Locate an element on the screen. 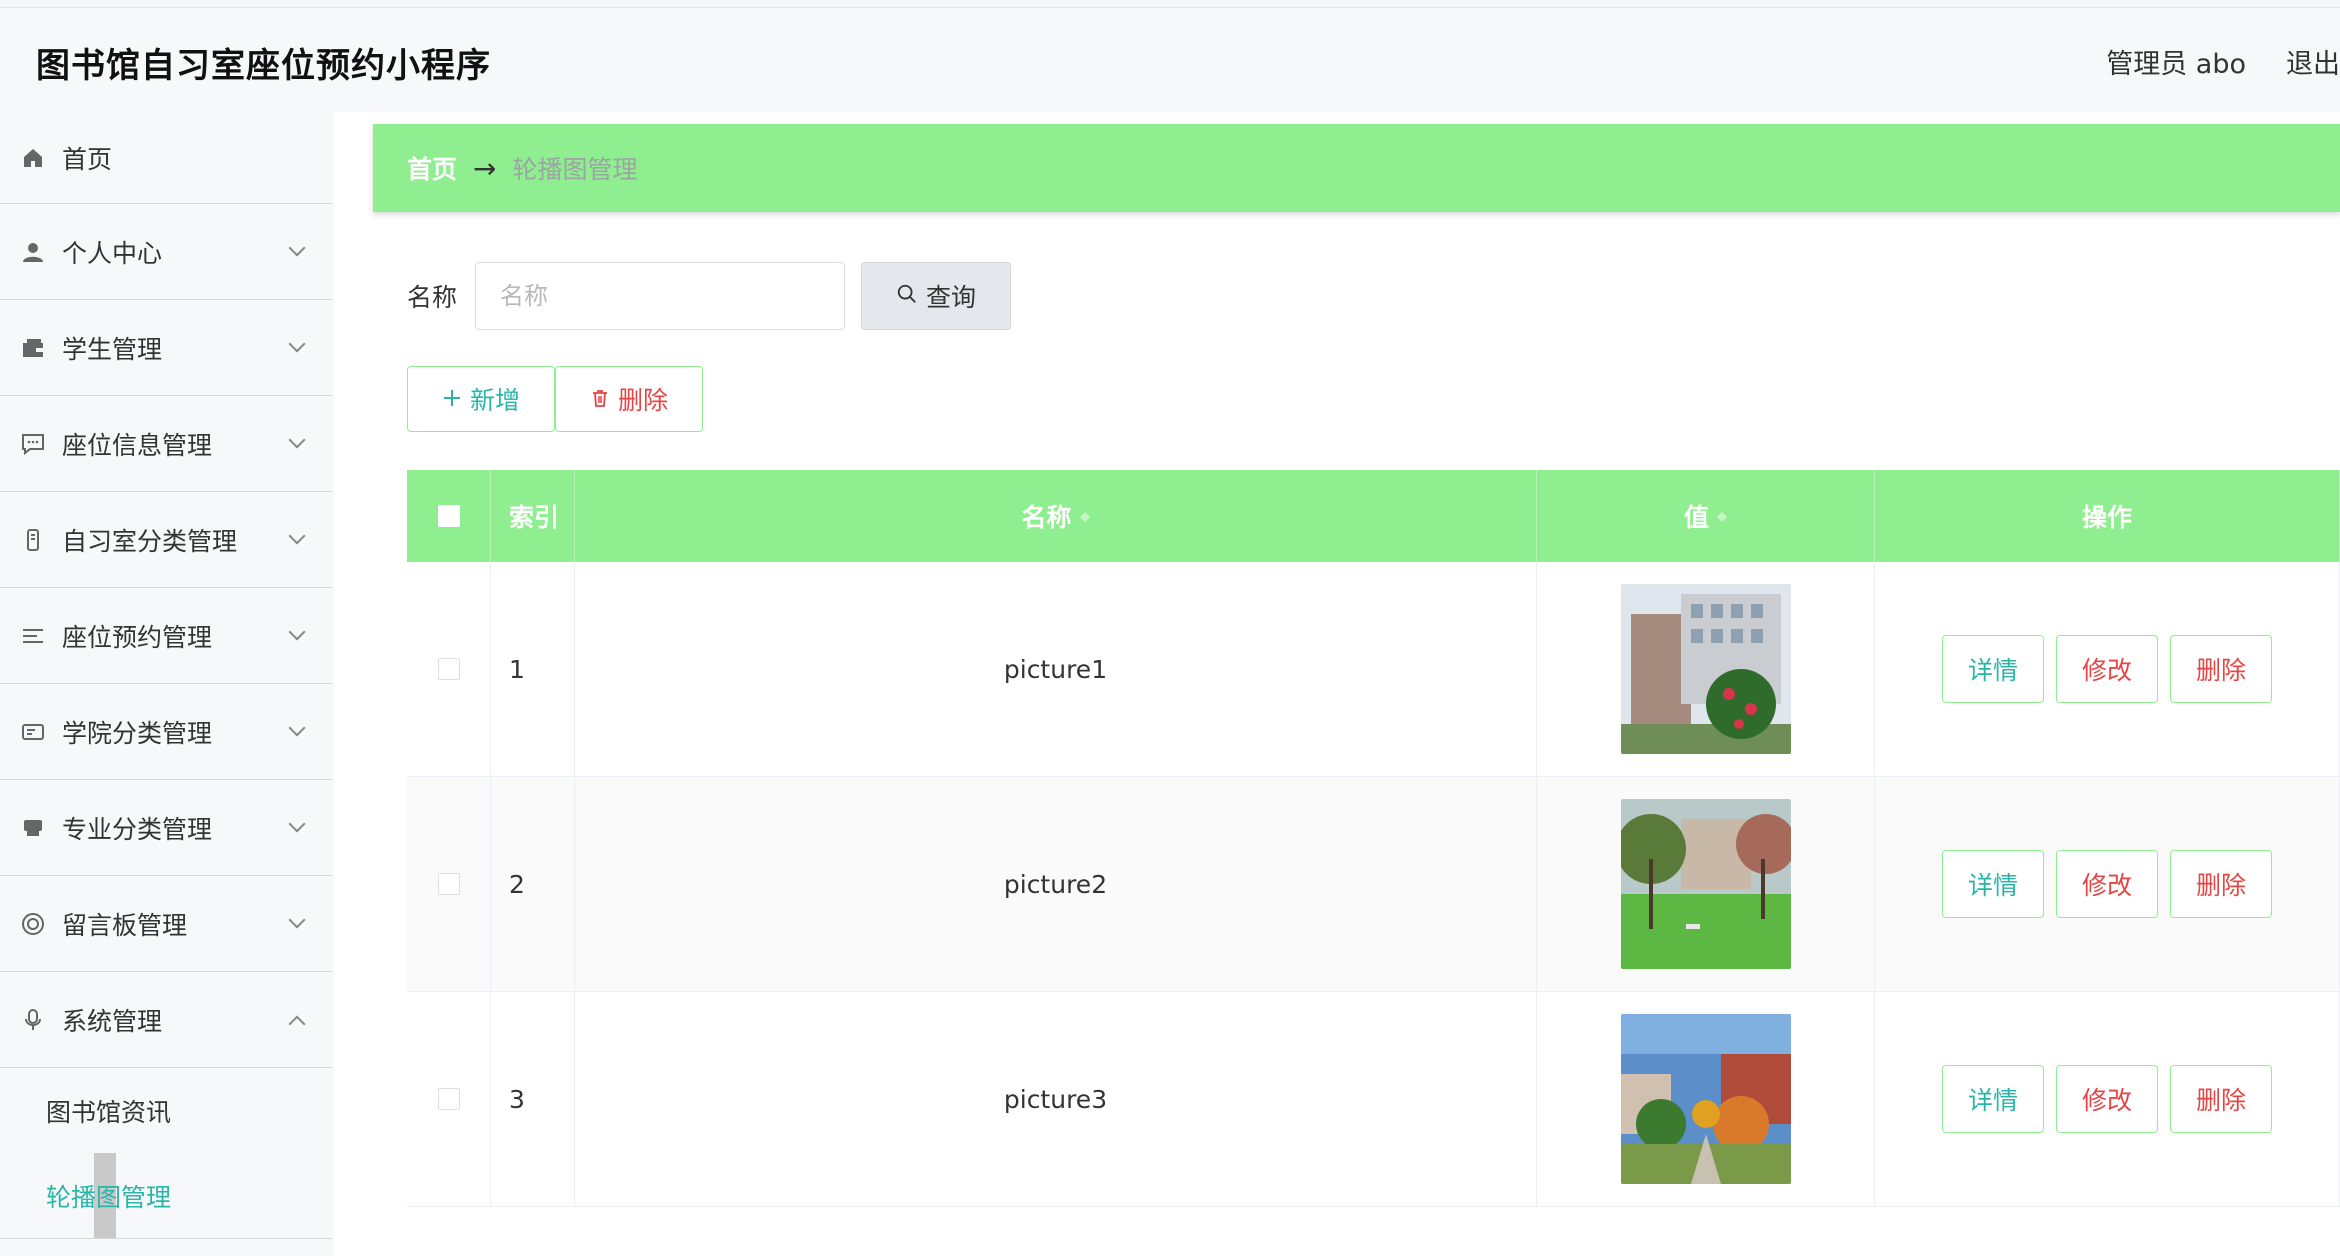 The image size is (2340, 1256). breadcrumb-arrow-icon: → is located at coordinates (485, 168).